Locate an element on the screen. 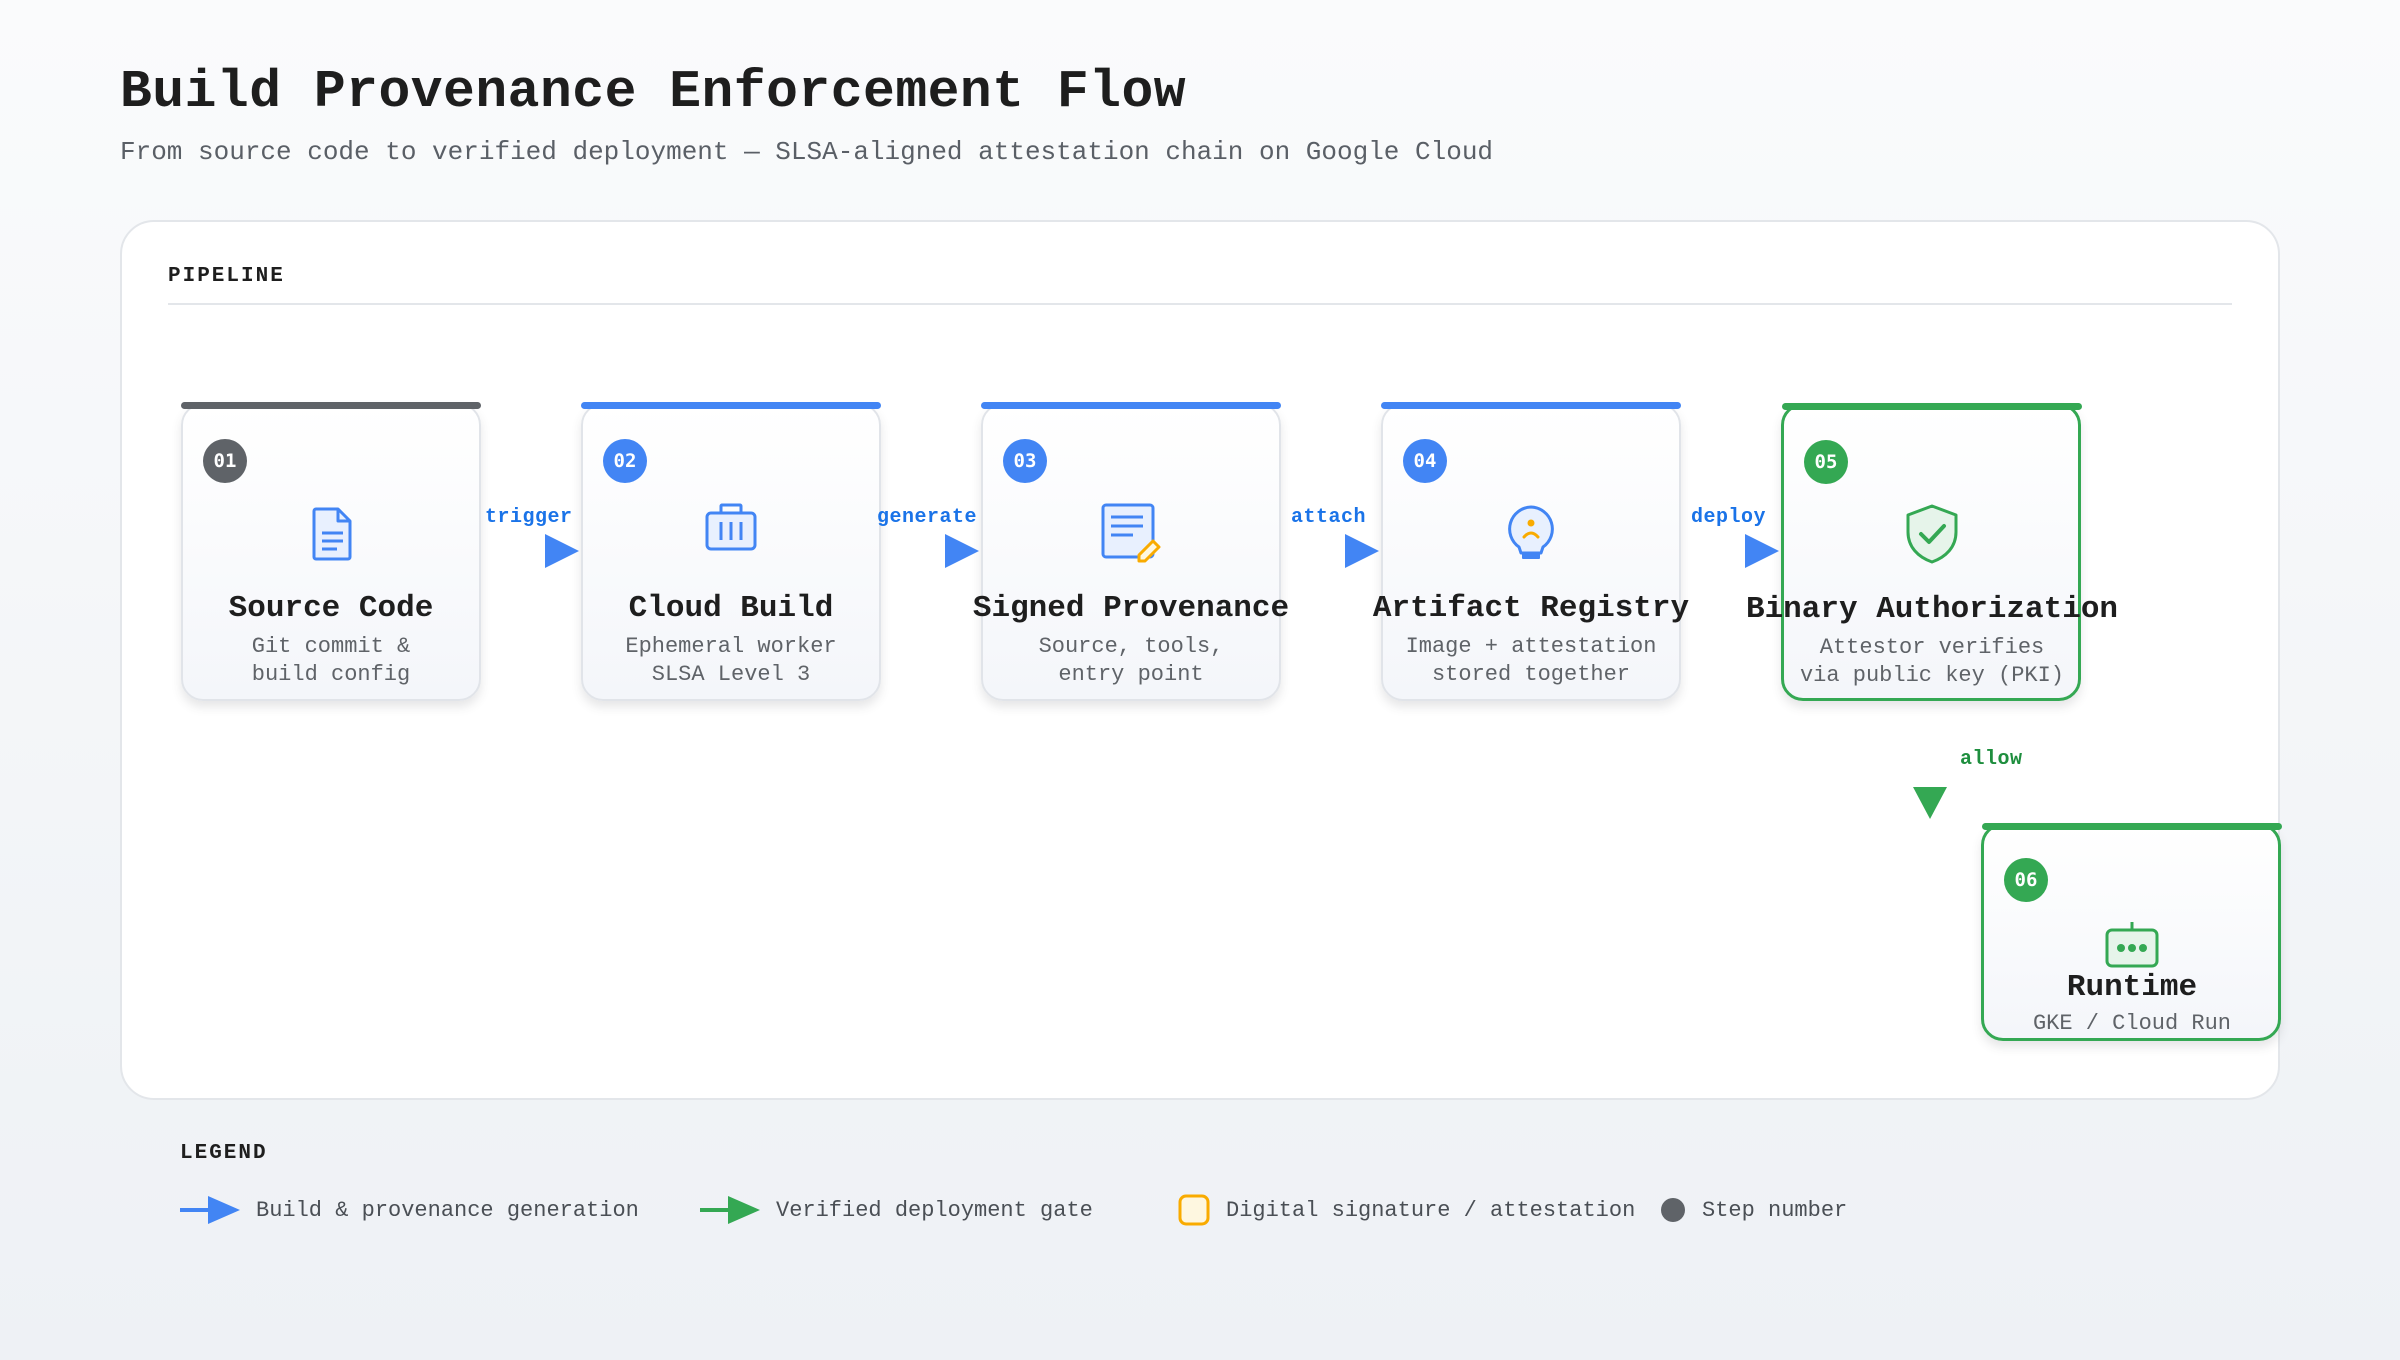 The width and height of the screenshot is (2400, 1360). step-number-badge: 01 is located at coordinates (225, 461).